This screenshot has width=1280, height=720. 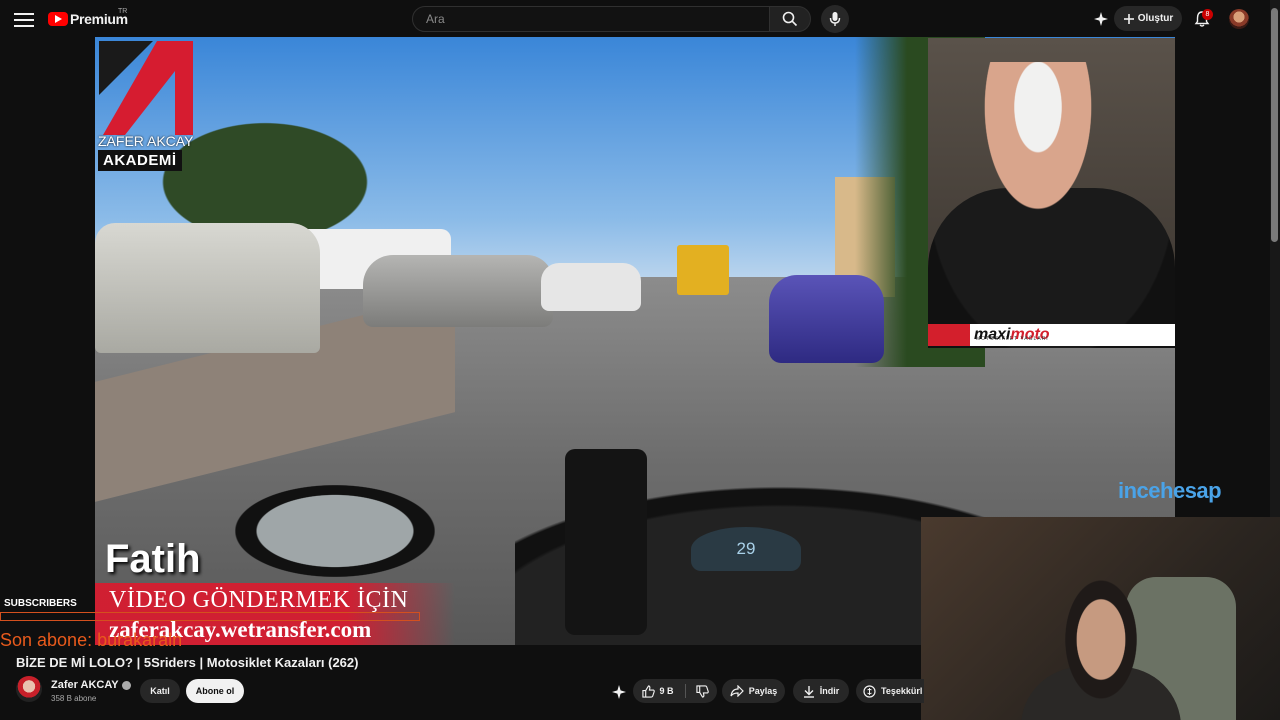 I want to click on host-face, so click(x=1038, y=137).